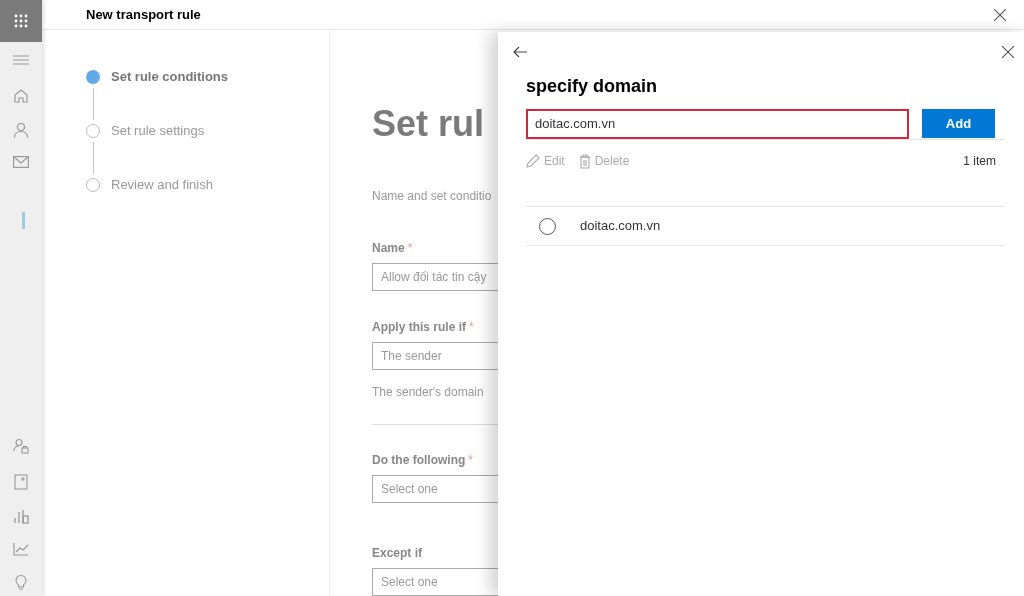 The width and height of the screenshot is (1024, 596). Describe the element at coordinates (520, 52) in the screenshot. I see `back-arrow-icon` at that location.